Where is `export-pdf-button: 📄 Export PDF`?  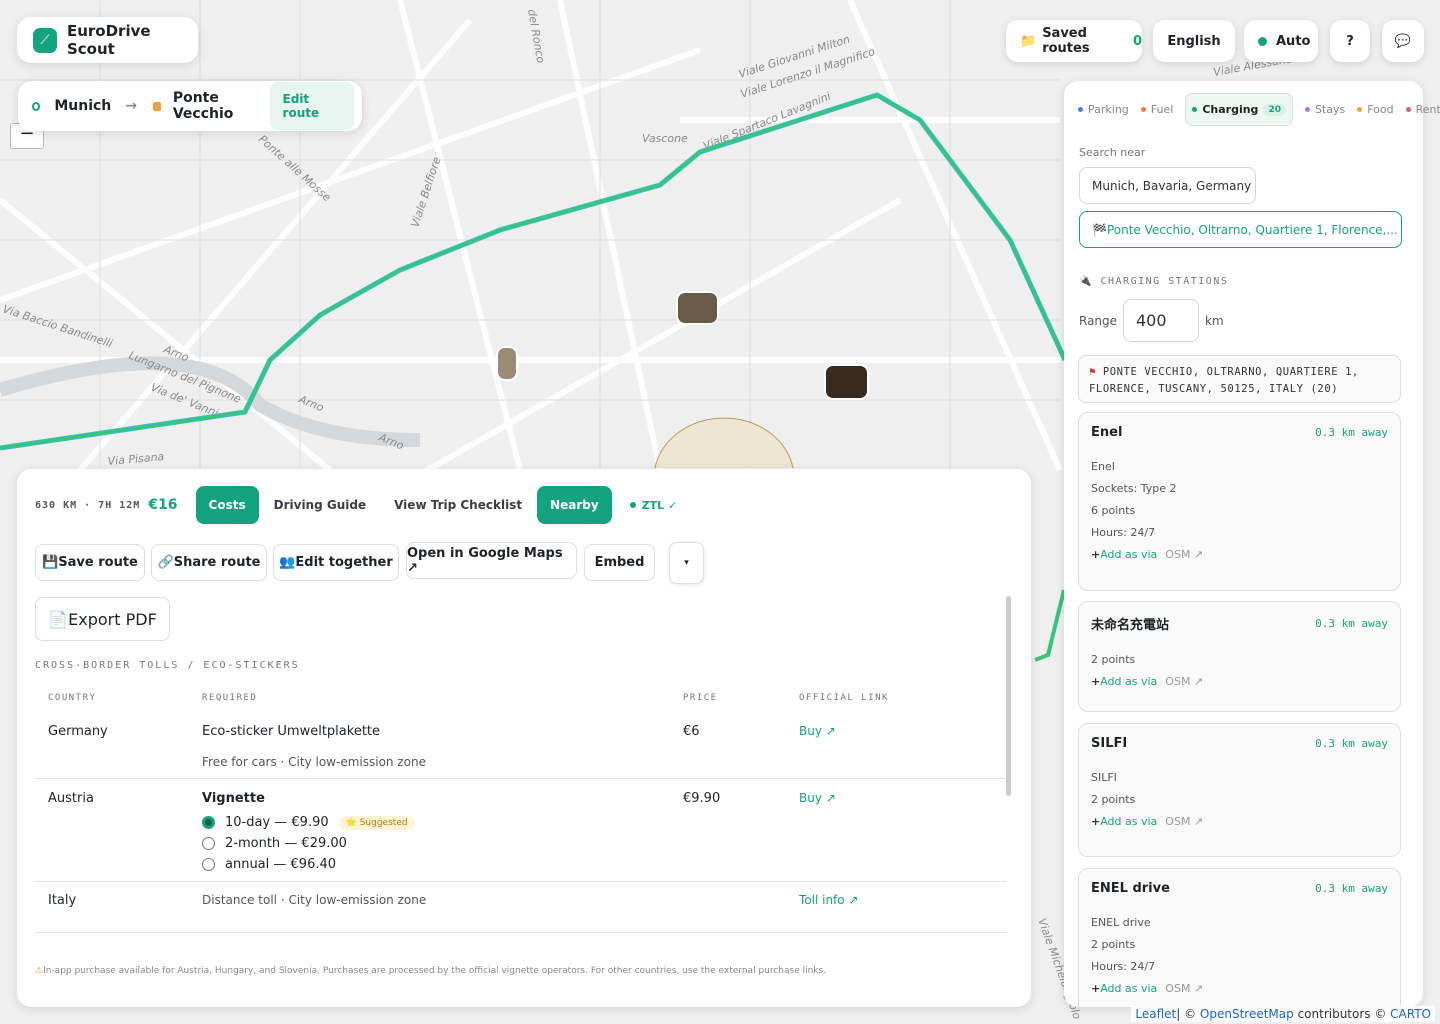 export-pdf-button: 📄 Export PDF is located at coordinates (102, 619).